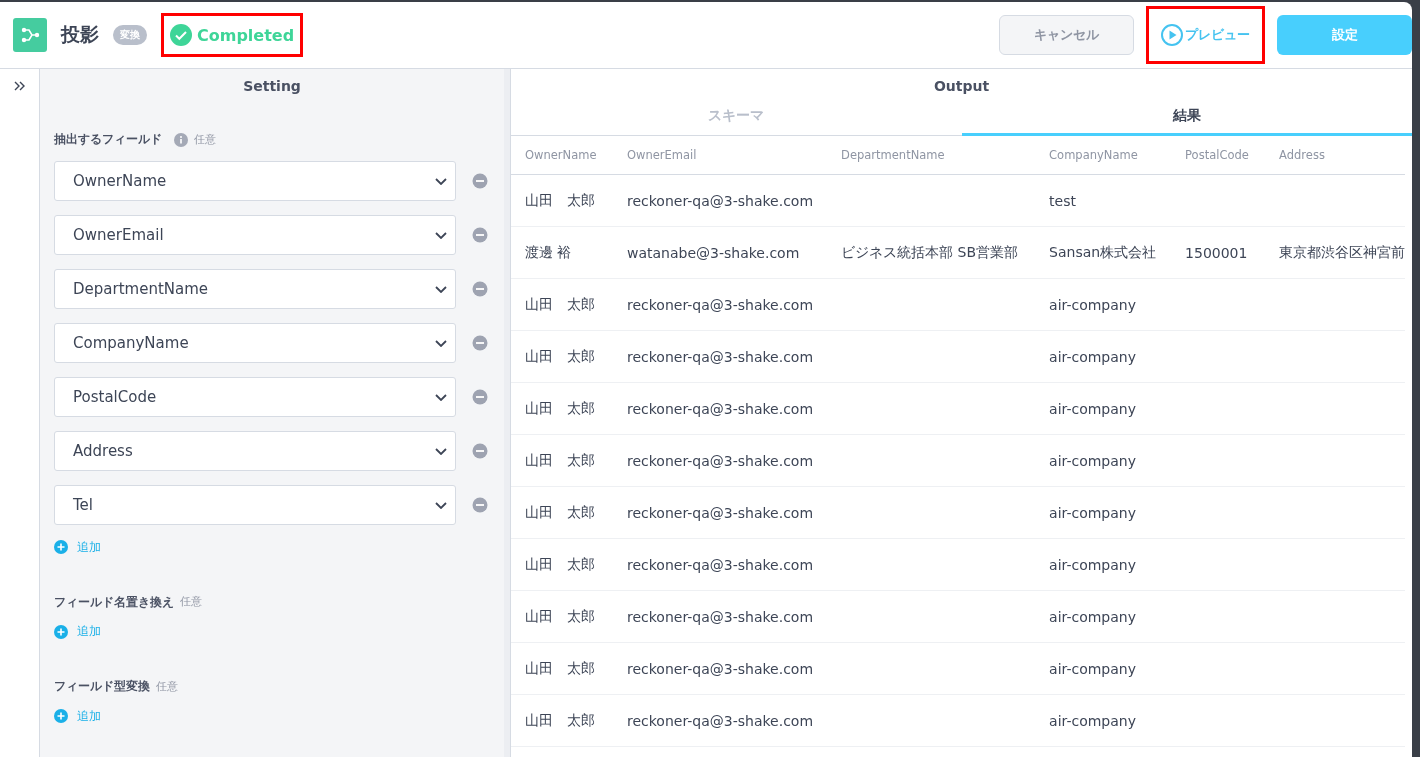 The width and height of the screenshot is (1420, 757). I want to click on status-label: Completed, so click(232, 35).